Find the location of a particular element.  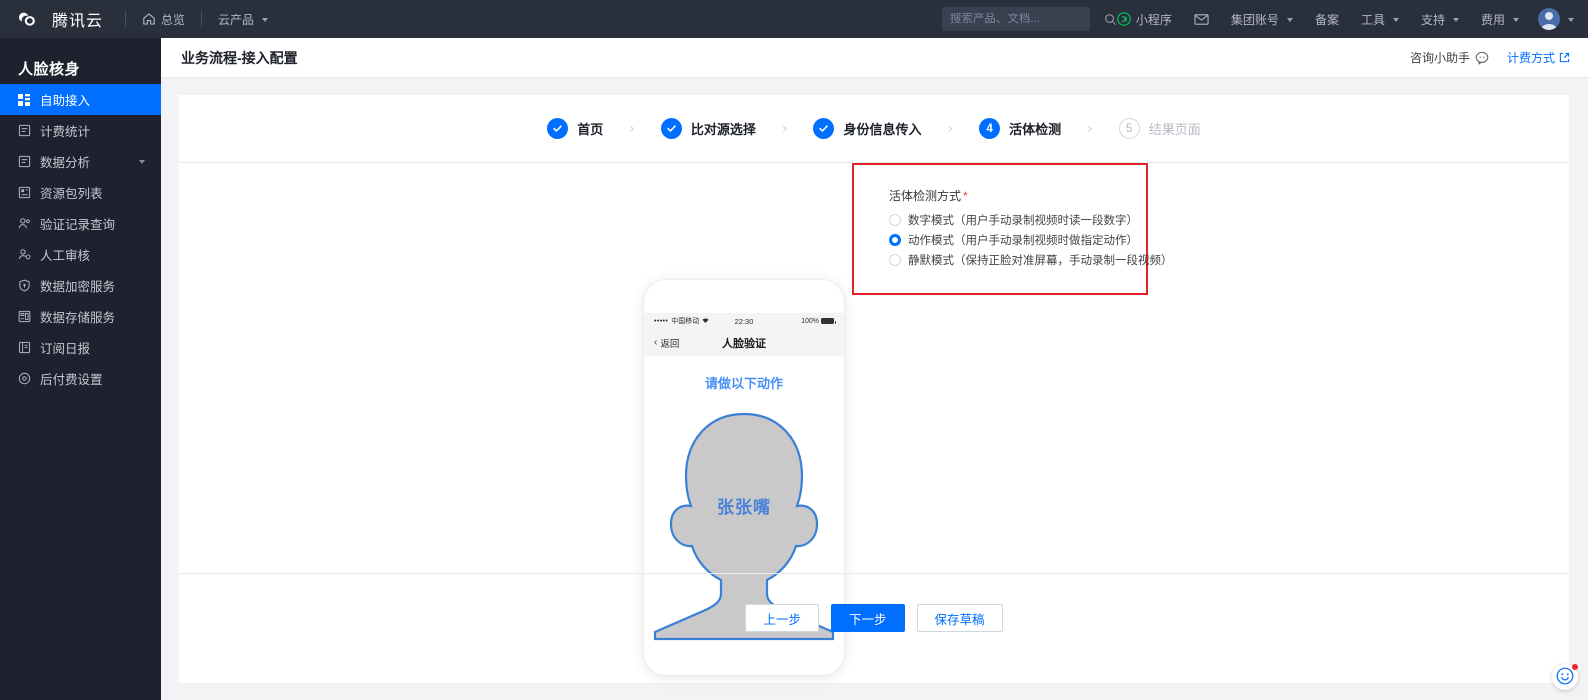

sidebar-item-self-service: 自助接入 is located at coordinates (80, 99).